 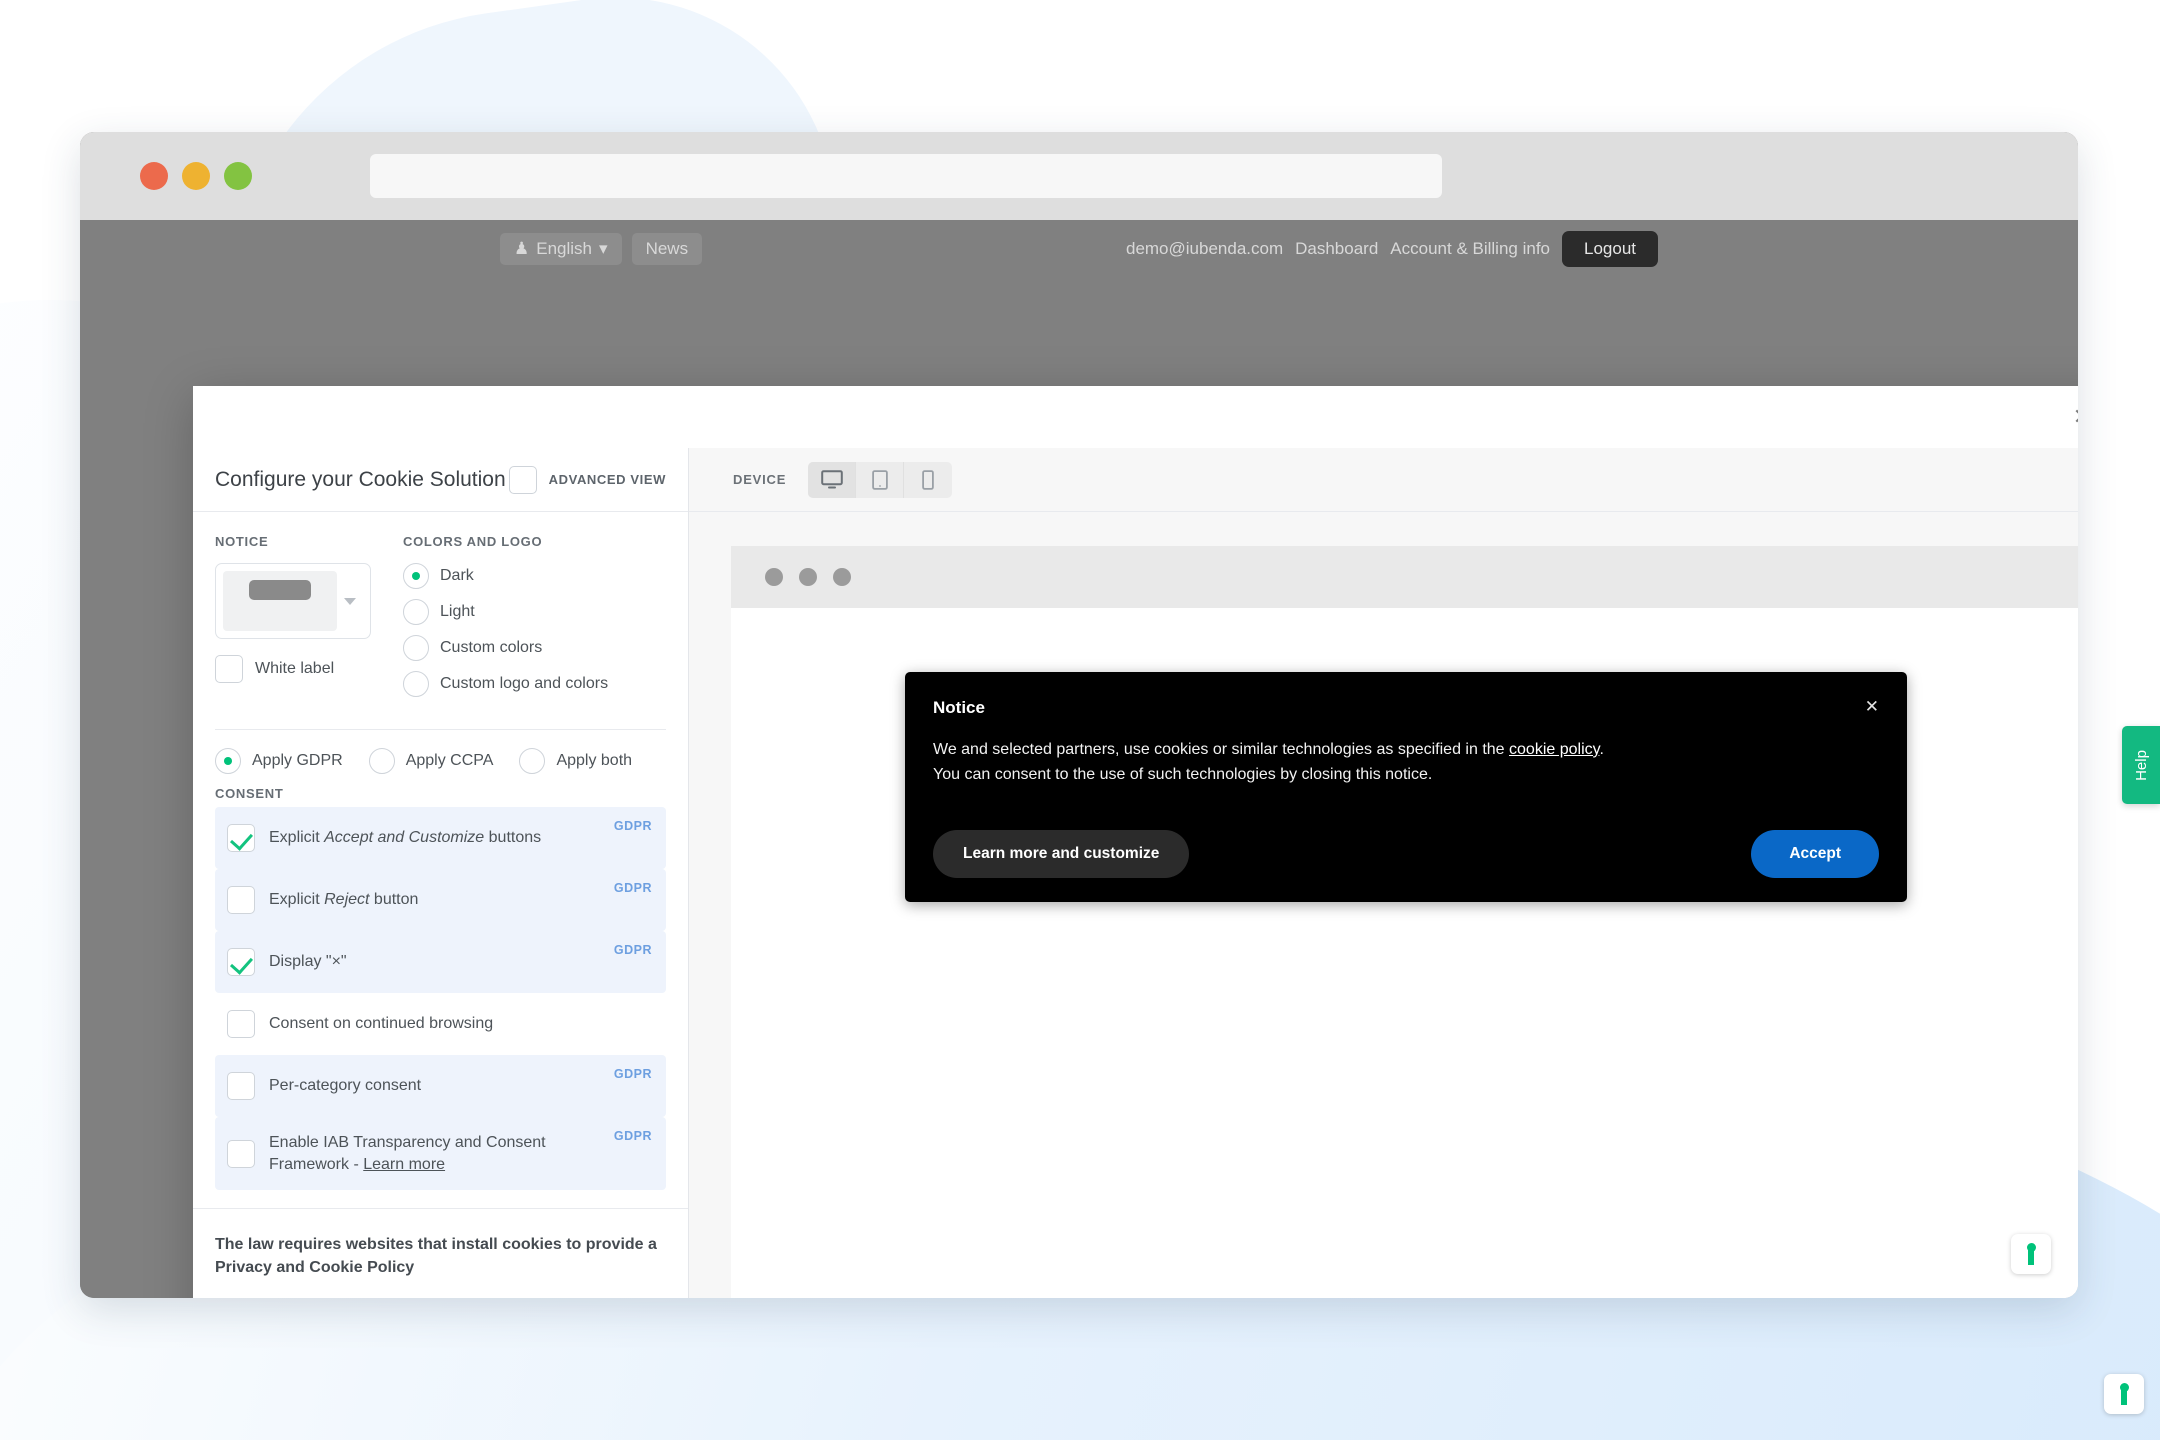 What do you see at coordinates (229, 669) in the screenshot?
I see `white-label-checkbox` at bounding box center [229, 669].